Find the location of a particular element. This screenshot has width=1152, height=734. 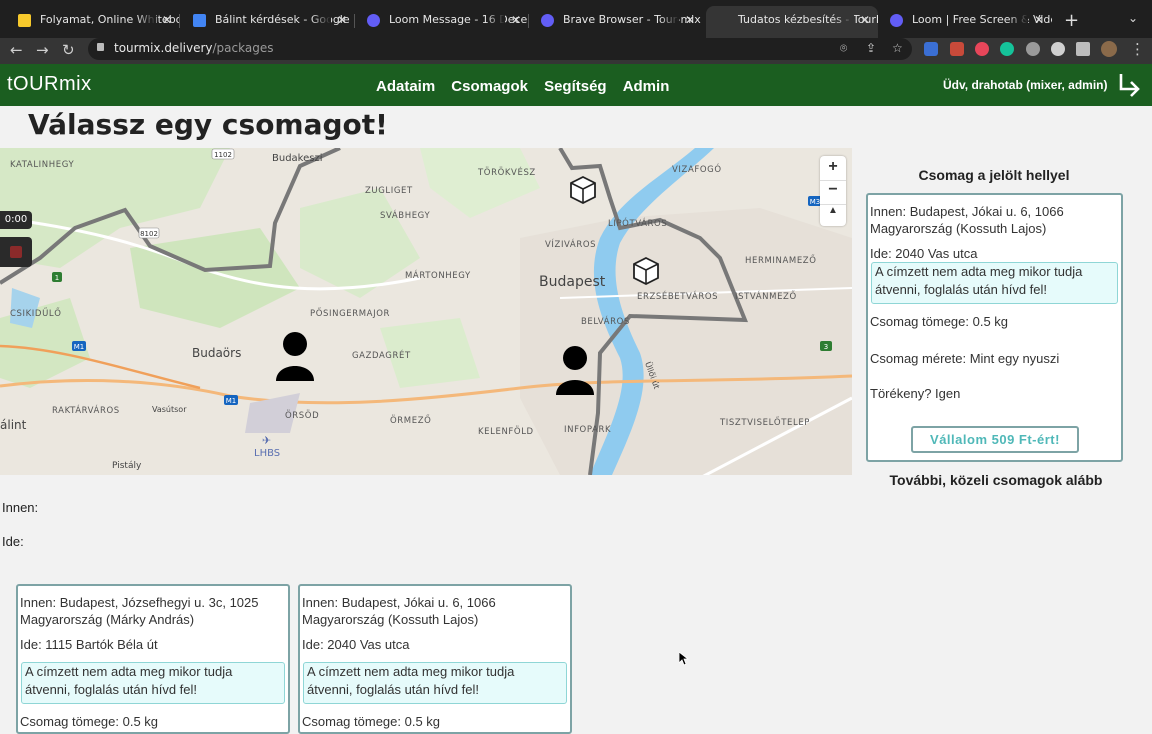

logout-icon is located at coordinates (1129, 85).